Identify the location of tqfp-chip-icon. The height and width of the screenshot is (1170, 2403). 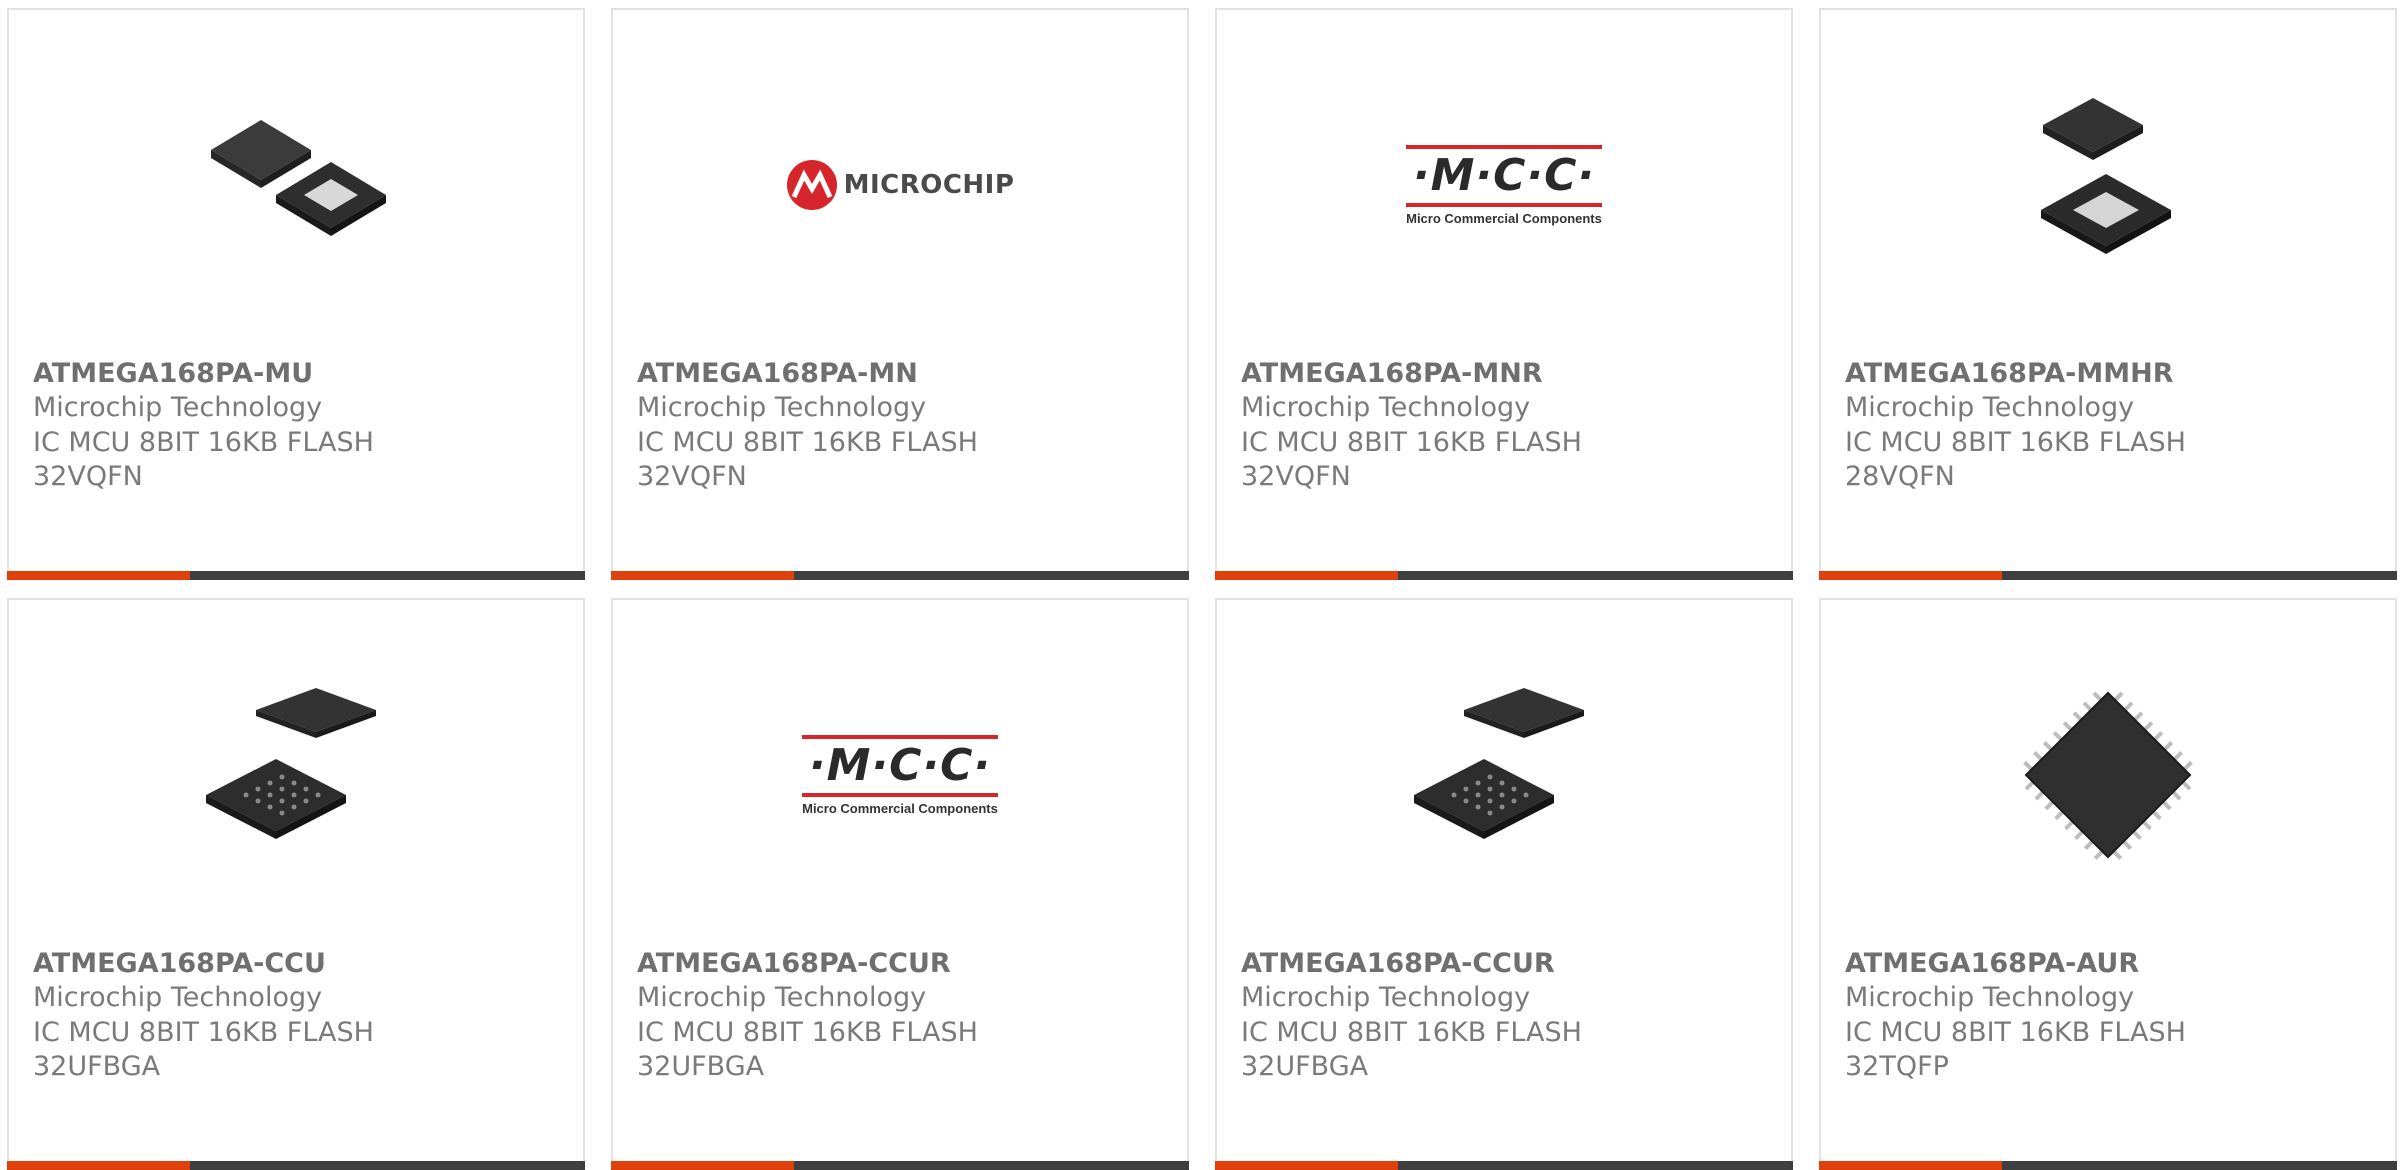
(2108, 775).